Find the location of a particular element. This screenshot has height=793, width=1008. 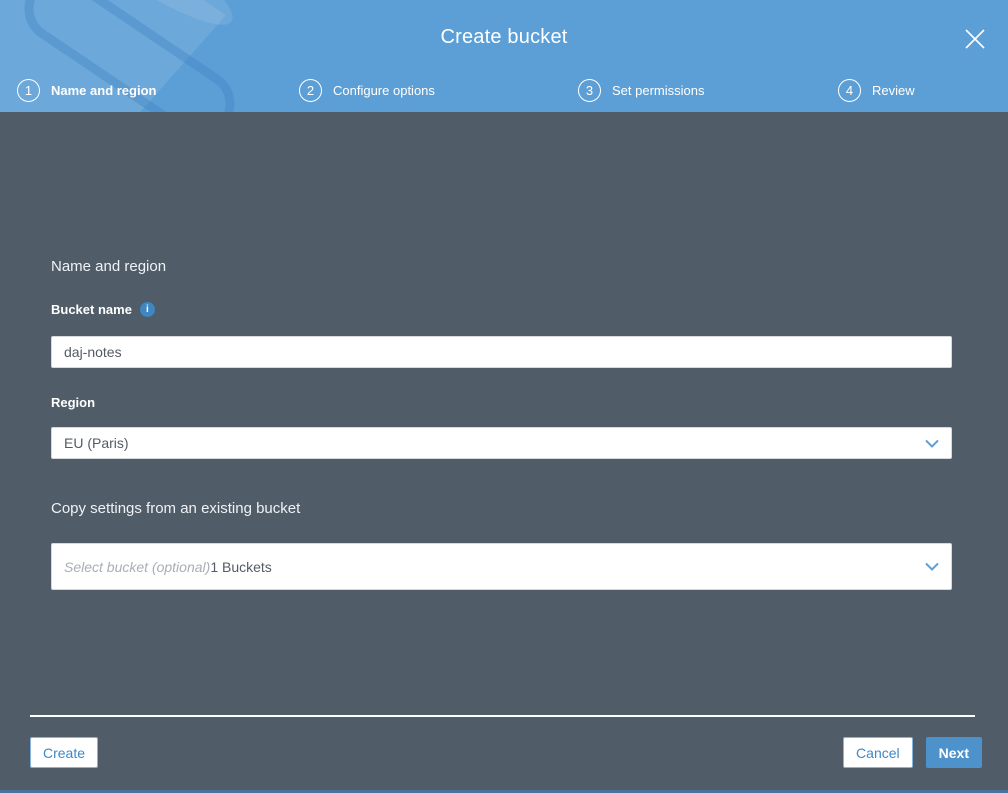

section-title-copy-settings: Copy settings from an existing bucket is located at coordinates (176, 508).